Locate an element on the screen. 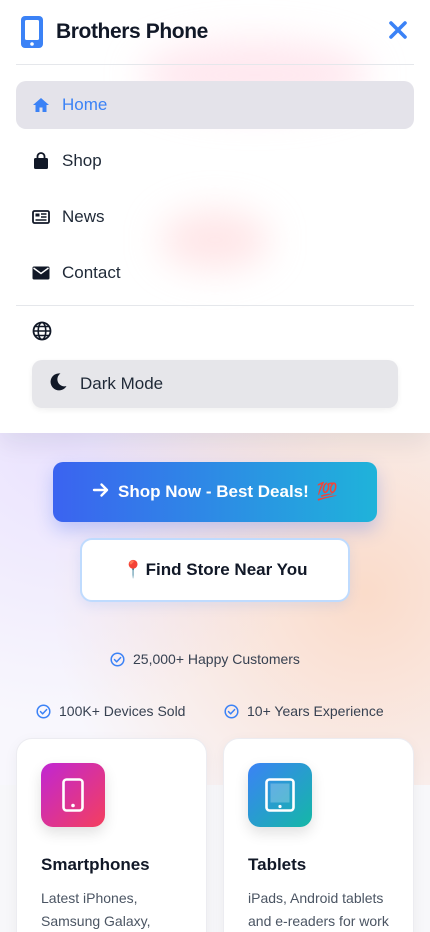 This screenshot has width=430, height=932. nav-item-contact: Contact is located at coordinates (215, 273).